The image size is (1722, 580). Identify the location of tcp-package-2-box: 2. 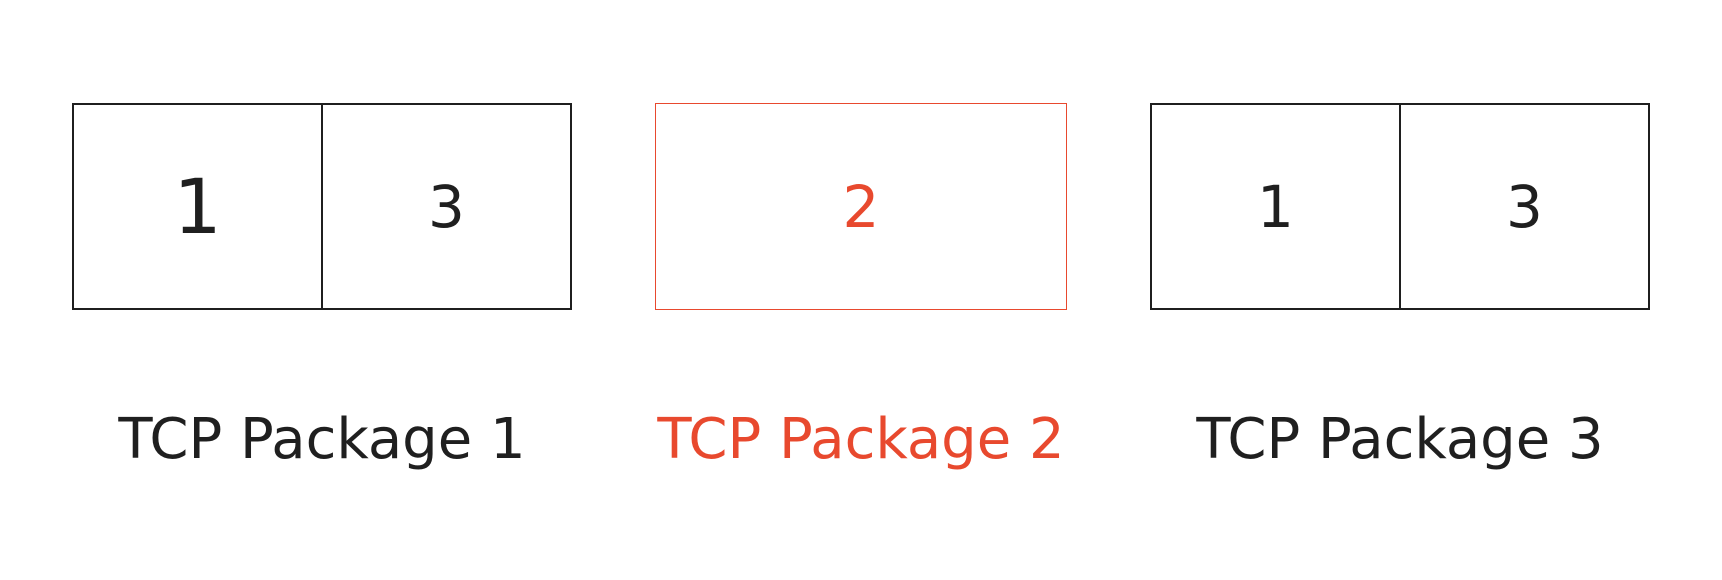
(861, 206).